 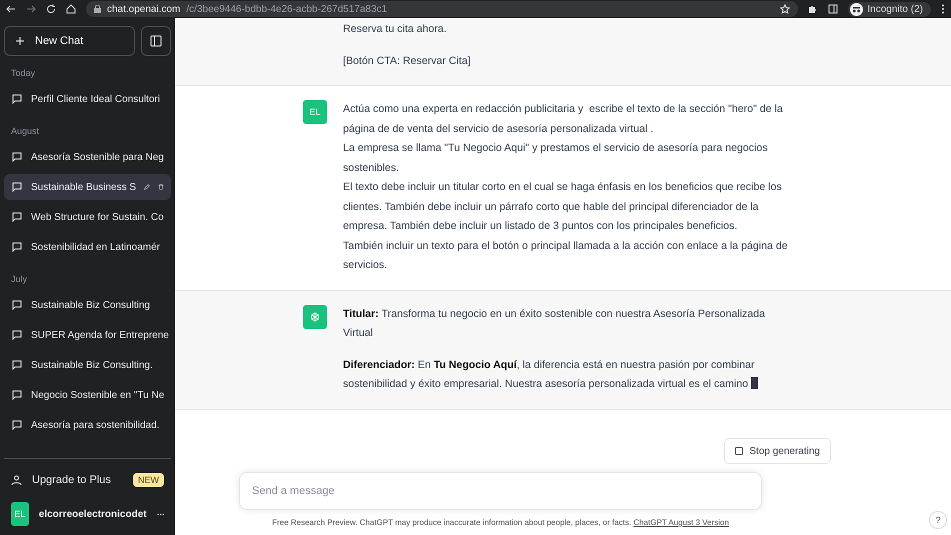 What do you see at coordinates (813, 9) in the screenshot?
I see `puzzle-icon` at bounding box center [813, 9].